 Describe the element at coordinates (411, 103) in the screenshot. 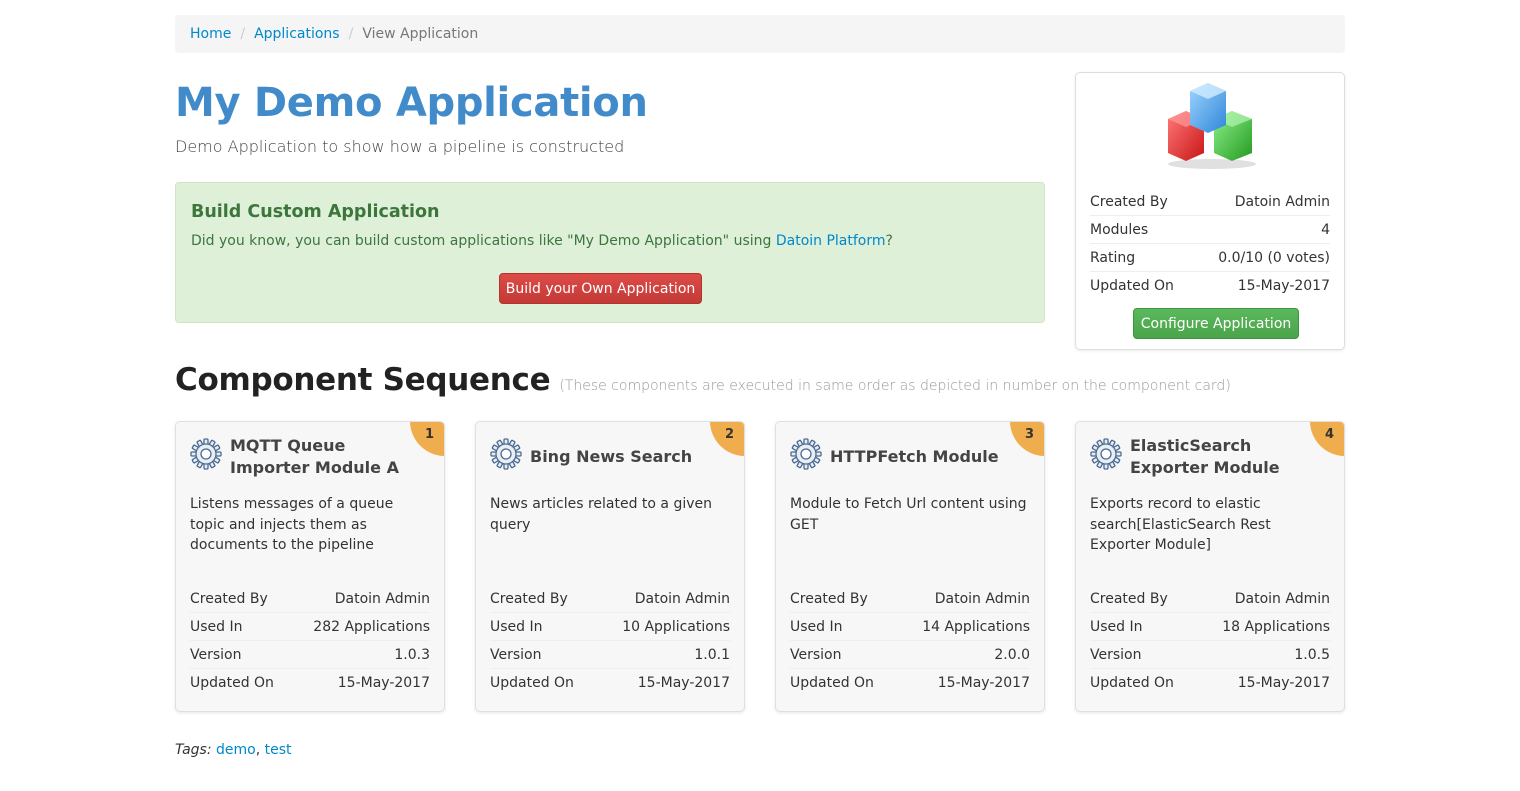

I see `page-title: My Demo Application` at that location.